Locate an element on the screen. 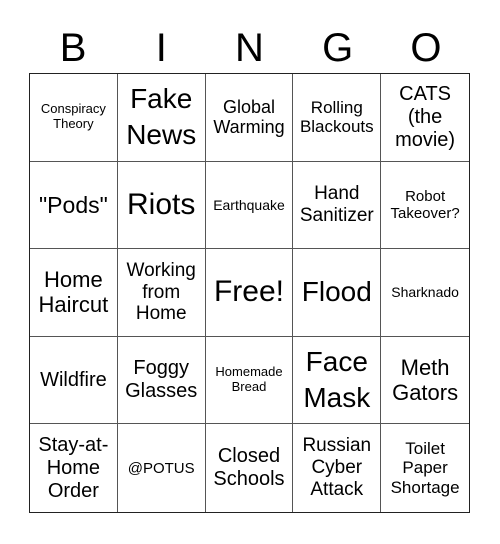 This screenshot has width=500, height=544. bingo-cell: Russian Cyber Attack is located at coordinates (337, 468).